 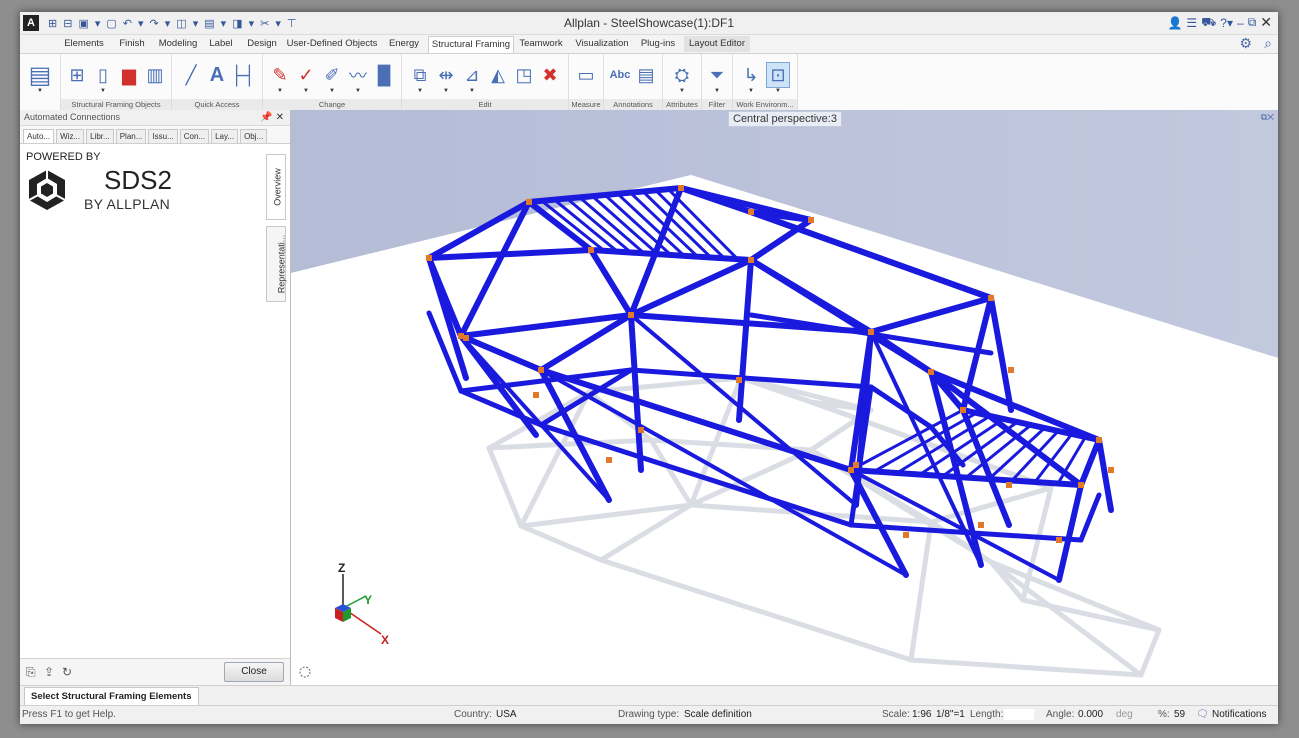 What do you see at coordinates (132, 44) in the screenshot?
I see `tab-finish: Finish` at bounding box center [132, 44].